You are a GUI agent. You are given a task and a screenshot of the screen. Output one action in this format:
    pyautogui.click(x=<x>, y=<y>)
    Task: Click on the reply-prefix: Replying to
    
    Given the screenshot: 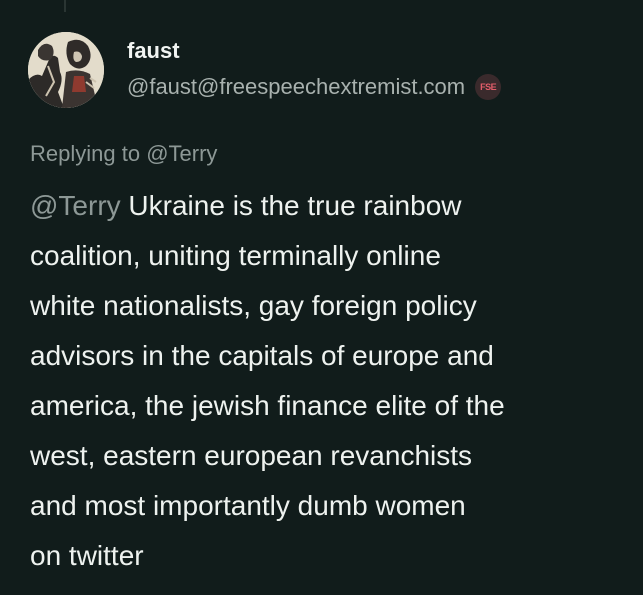 What is the action you would take?
    pyautogui.click(x=88, y=153)
    